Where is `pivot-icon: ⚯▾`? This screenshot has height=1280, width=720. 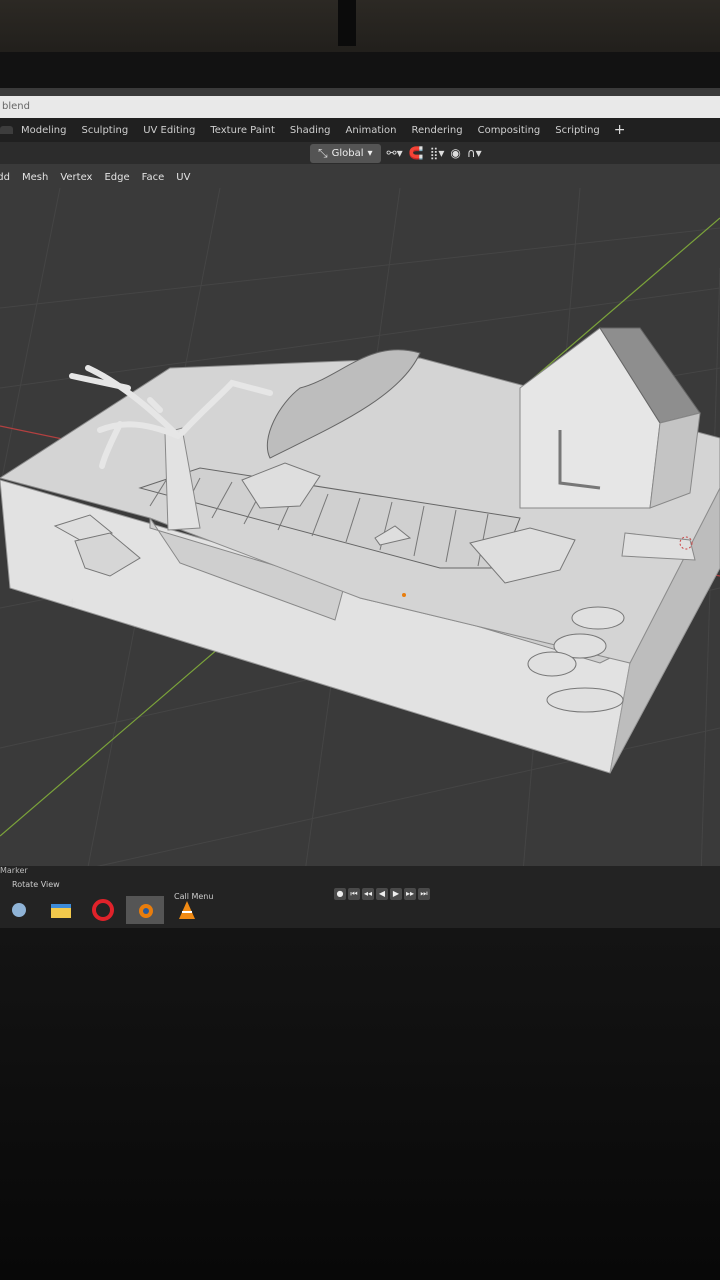
pivot-icon: ⚯▾ is located at coordinates (395, 153).